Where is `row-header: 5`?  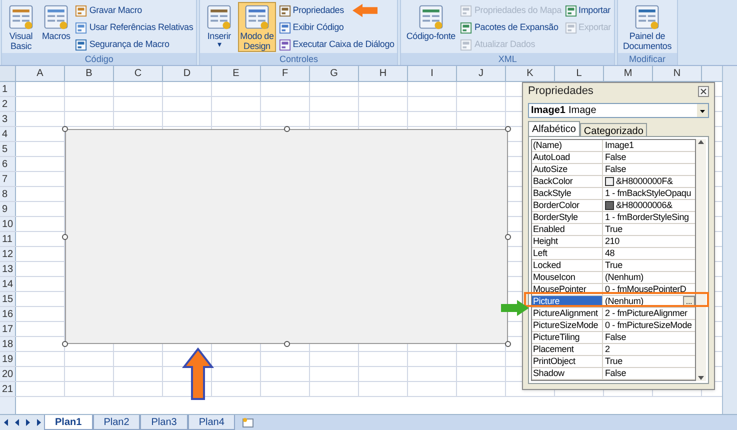 row-header: 5 is located at coordinates (8, 149).